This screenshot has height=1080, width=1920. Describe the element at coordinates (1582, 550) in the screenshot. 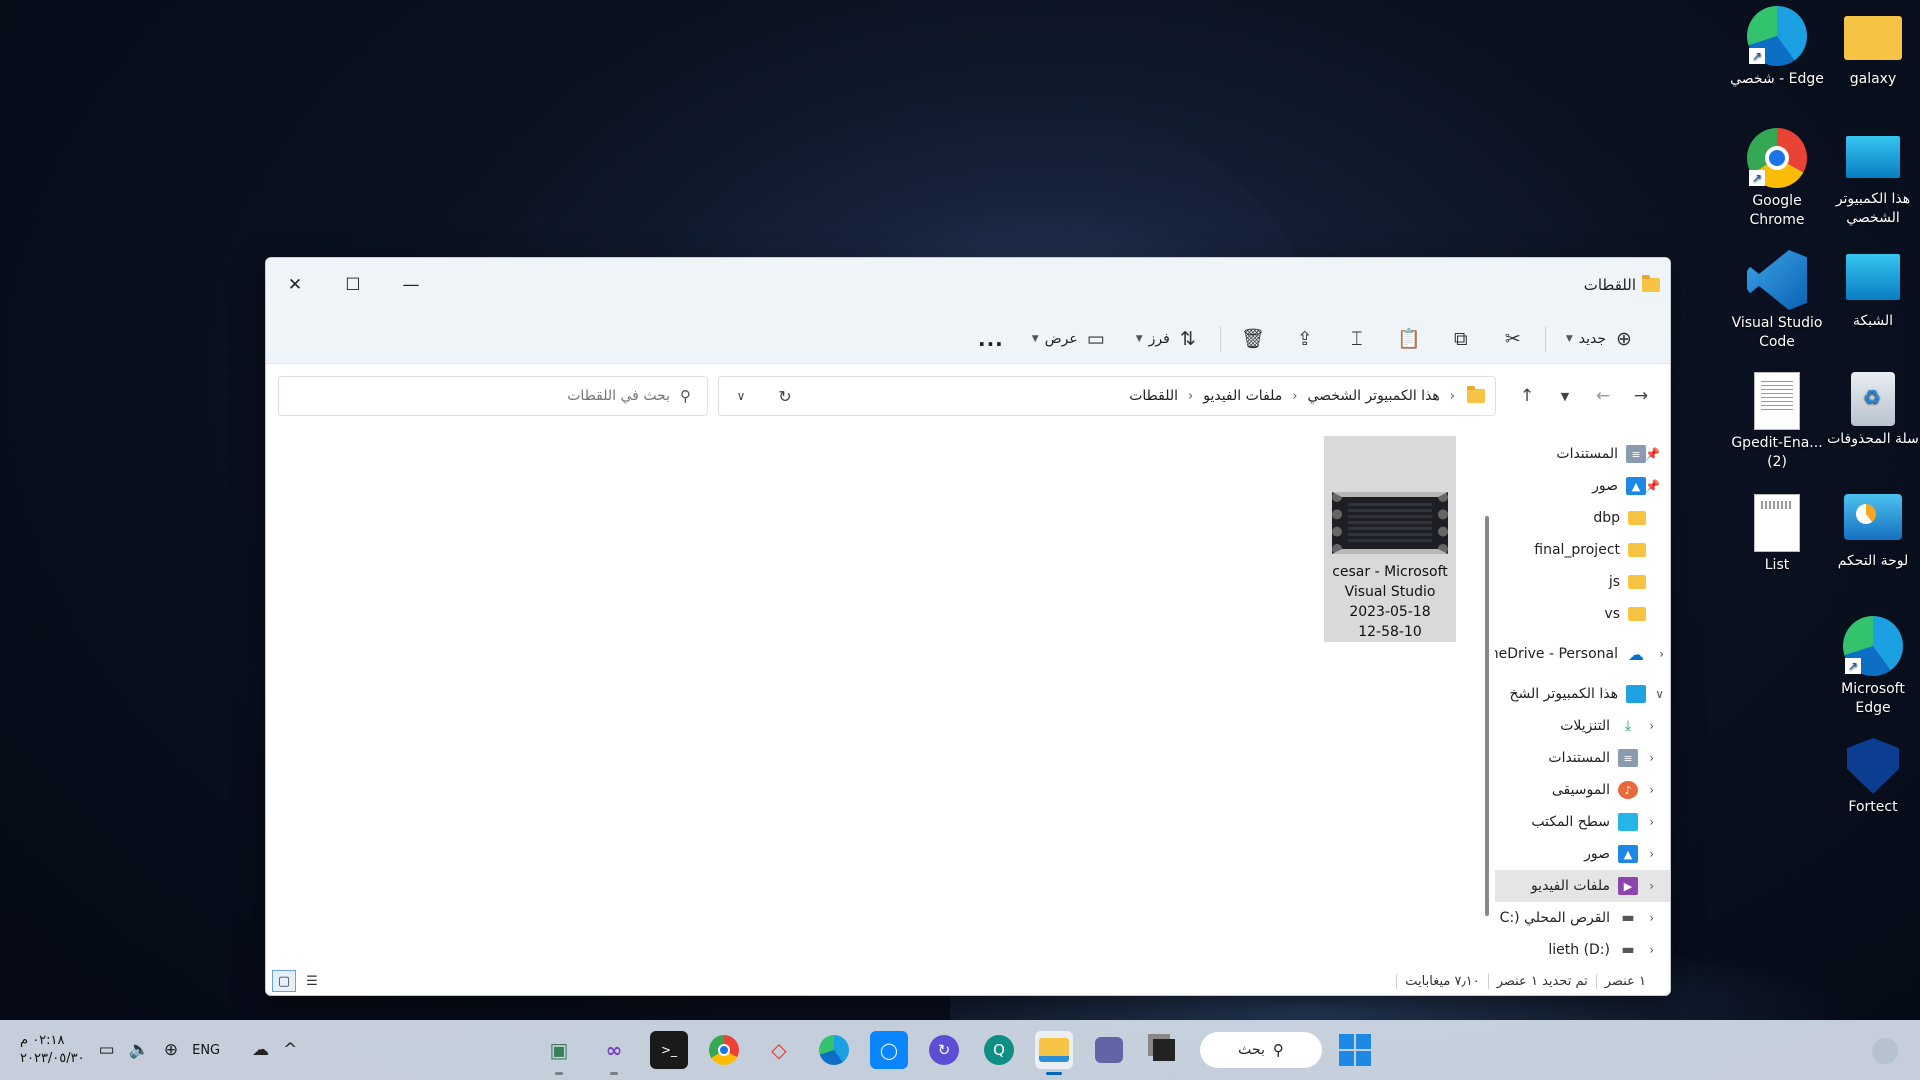

I see `nav-item-final-project: final_project` at that location.